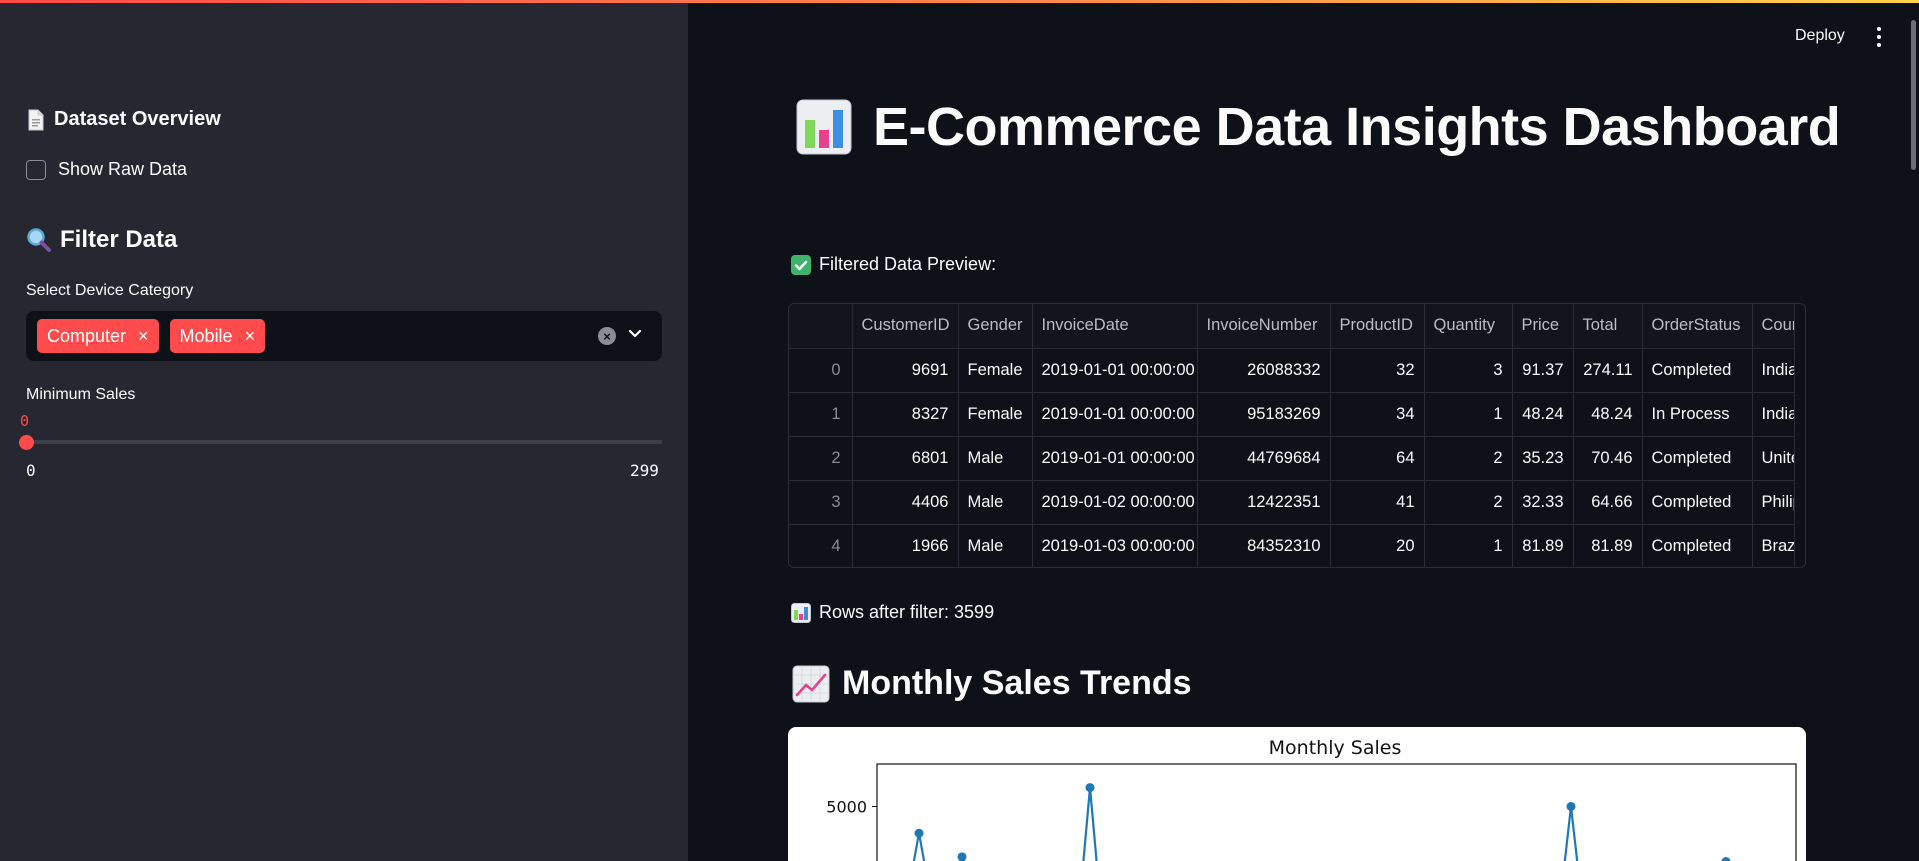 The width and height of the screenshot is (1919, 861). Describe the element at coordinates (1468, 326) in the screenshot. I see `column-header: Quantity` at that location.